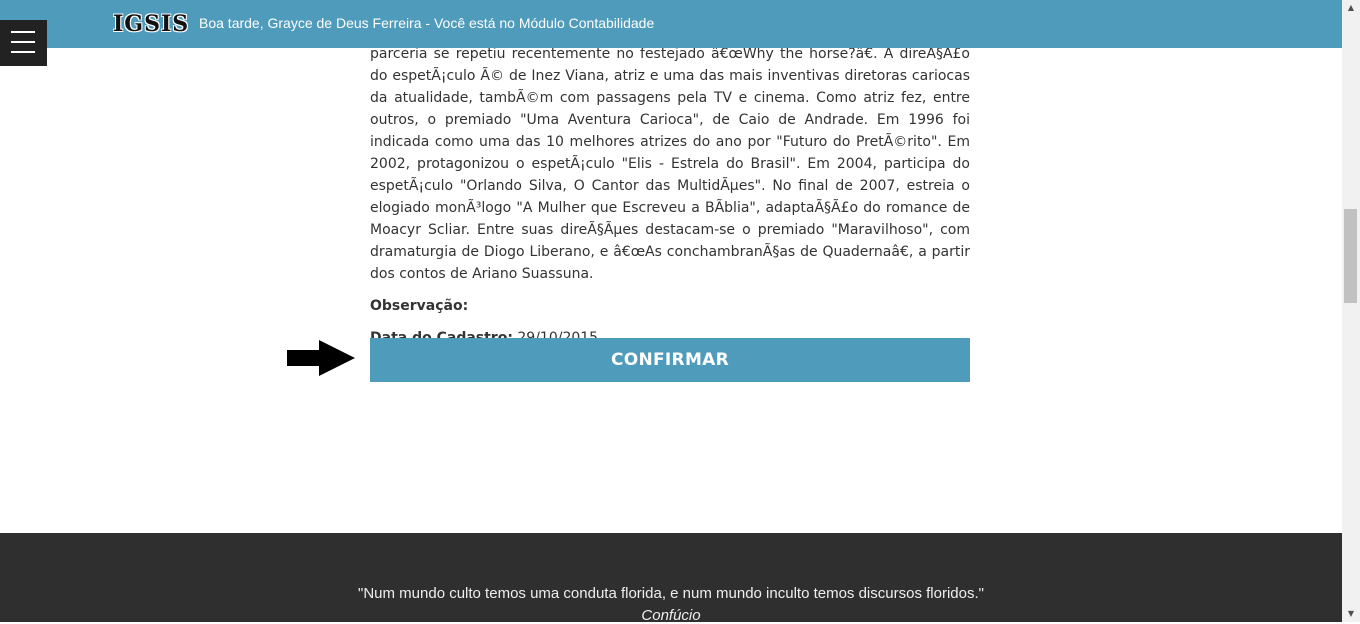 This screenshot has width=1360, height=624. Describe the element at coordinates (419, 306) in the screenshot. I see `observacao-label: Observação:` at that location.